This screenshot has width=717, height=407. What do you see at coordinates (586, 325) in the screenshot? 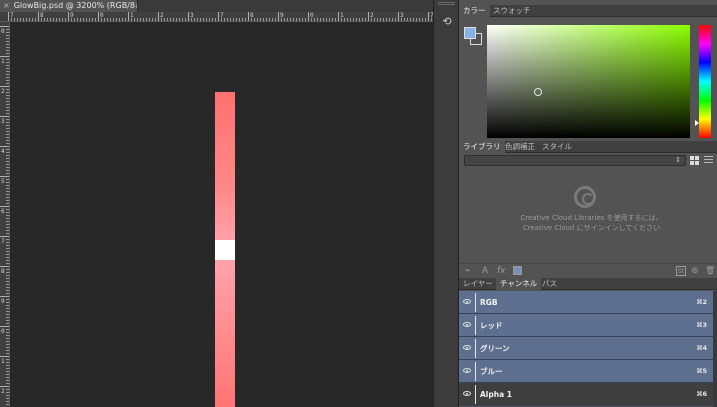
I see `channel-row: レッド ⌘3` at bounding box center [586, 325].